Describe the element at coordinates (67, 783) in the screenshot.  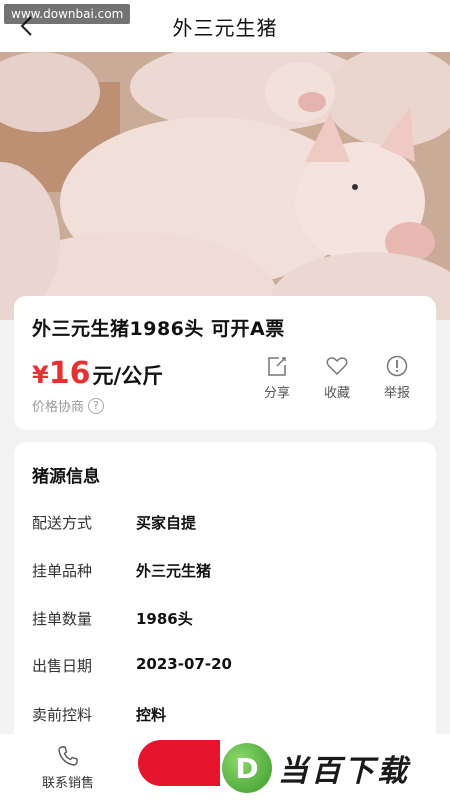
I see `contact-sales-label: 联系销售` at that location.